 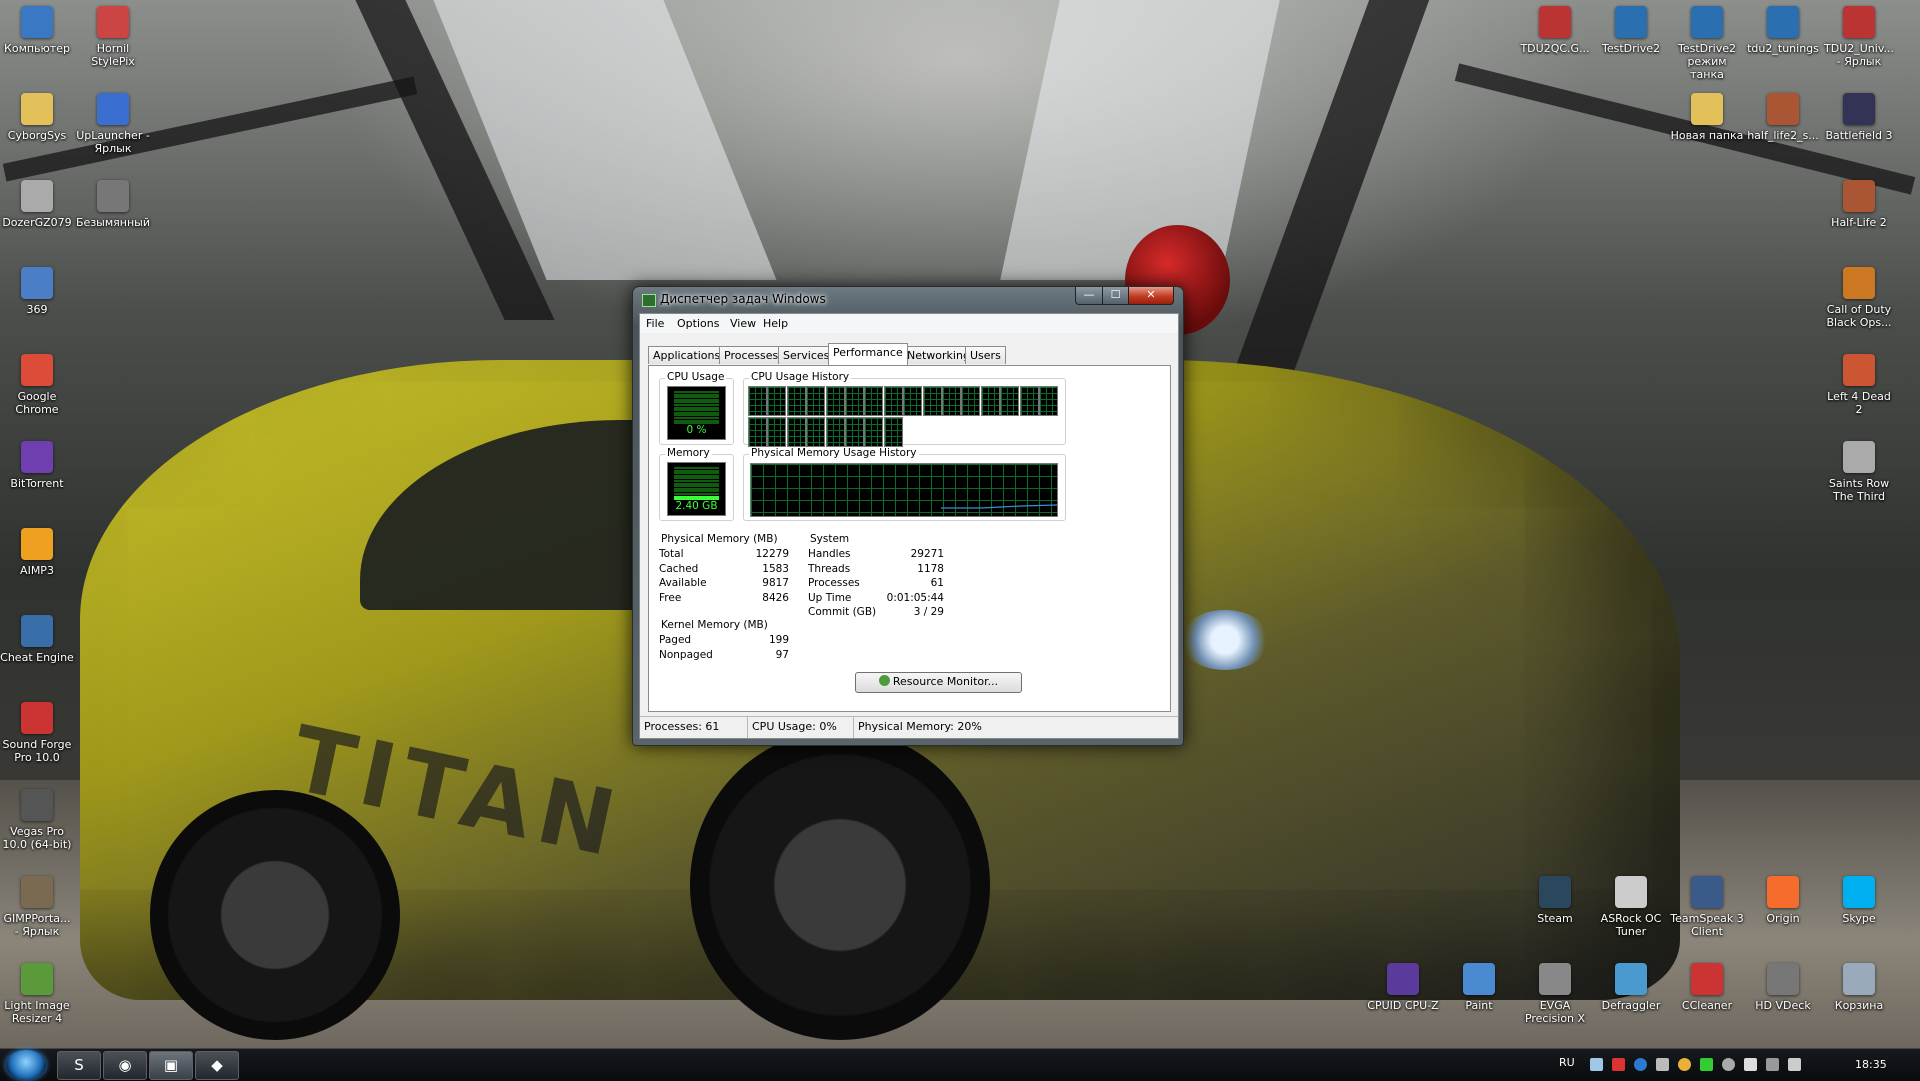 I want to click on desktop-icon-steam: Steam, so click(x=1555, y=900).